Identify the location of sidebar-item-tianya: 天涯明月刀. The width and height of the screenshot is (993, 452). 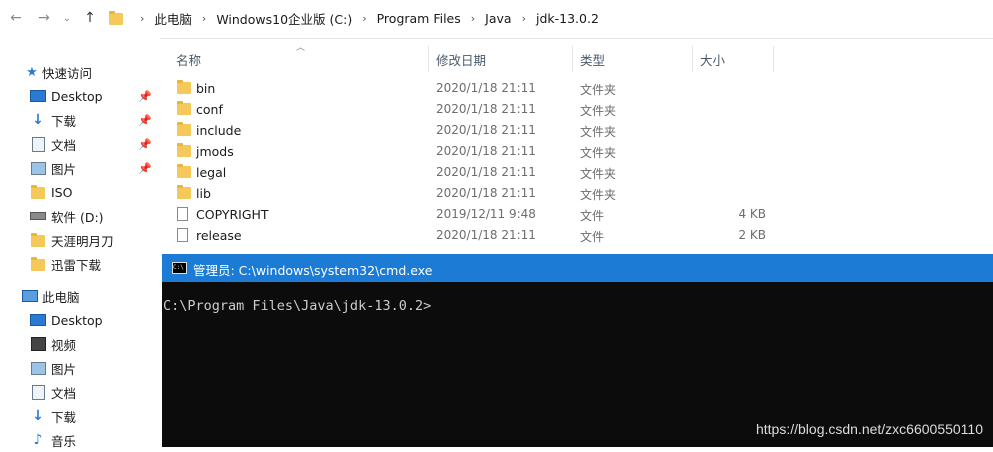
(80, 240).